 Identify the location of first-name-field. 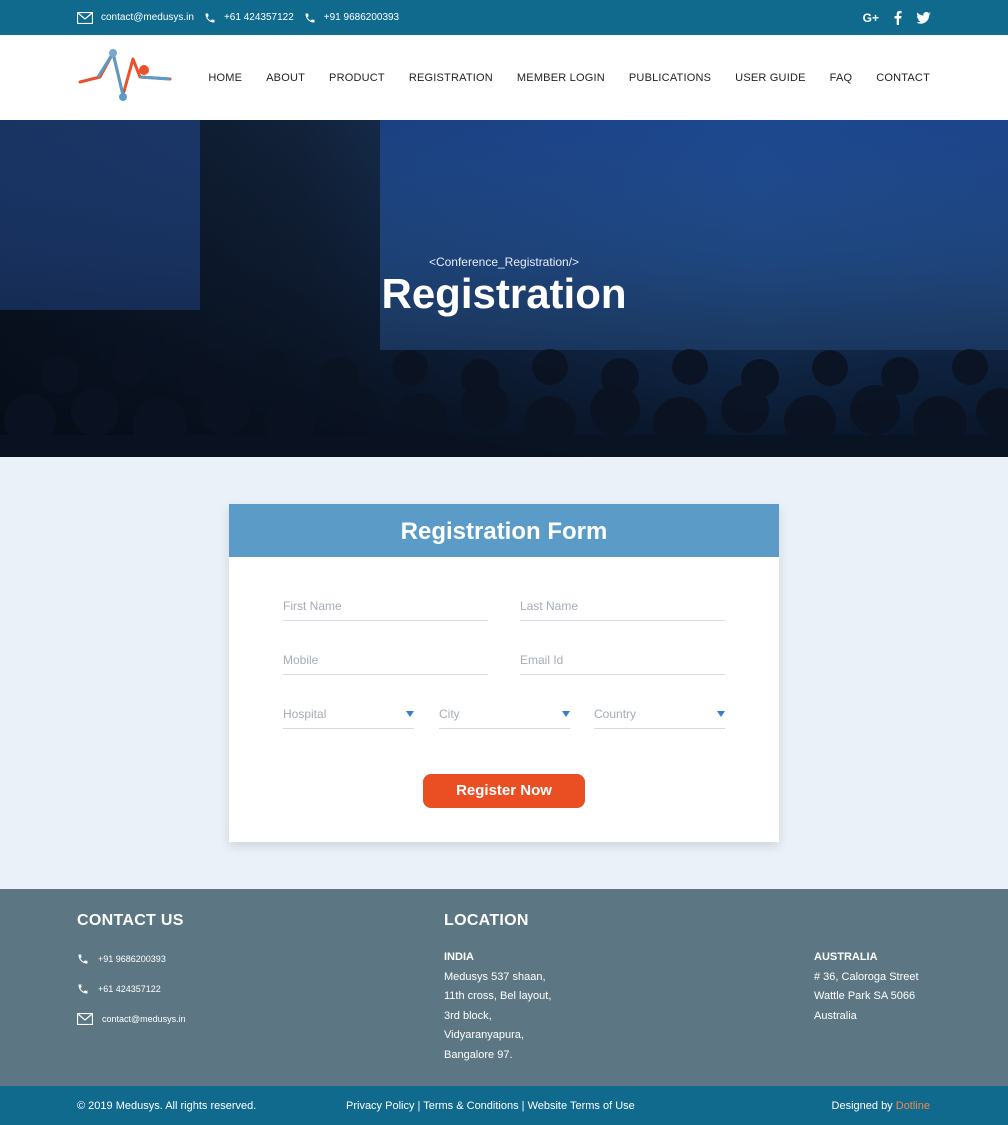
(385, 606).